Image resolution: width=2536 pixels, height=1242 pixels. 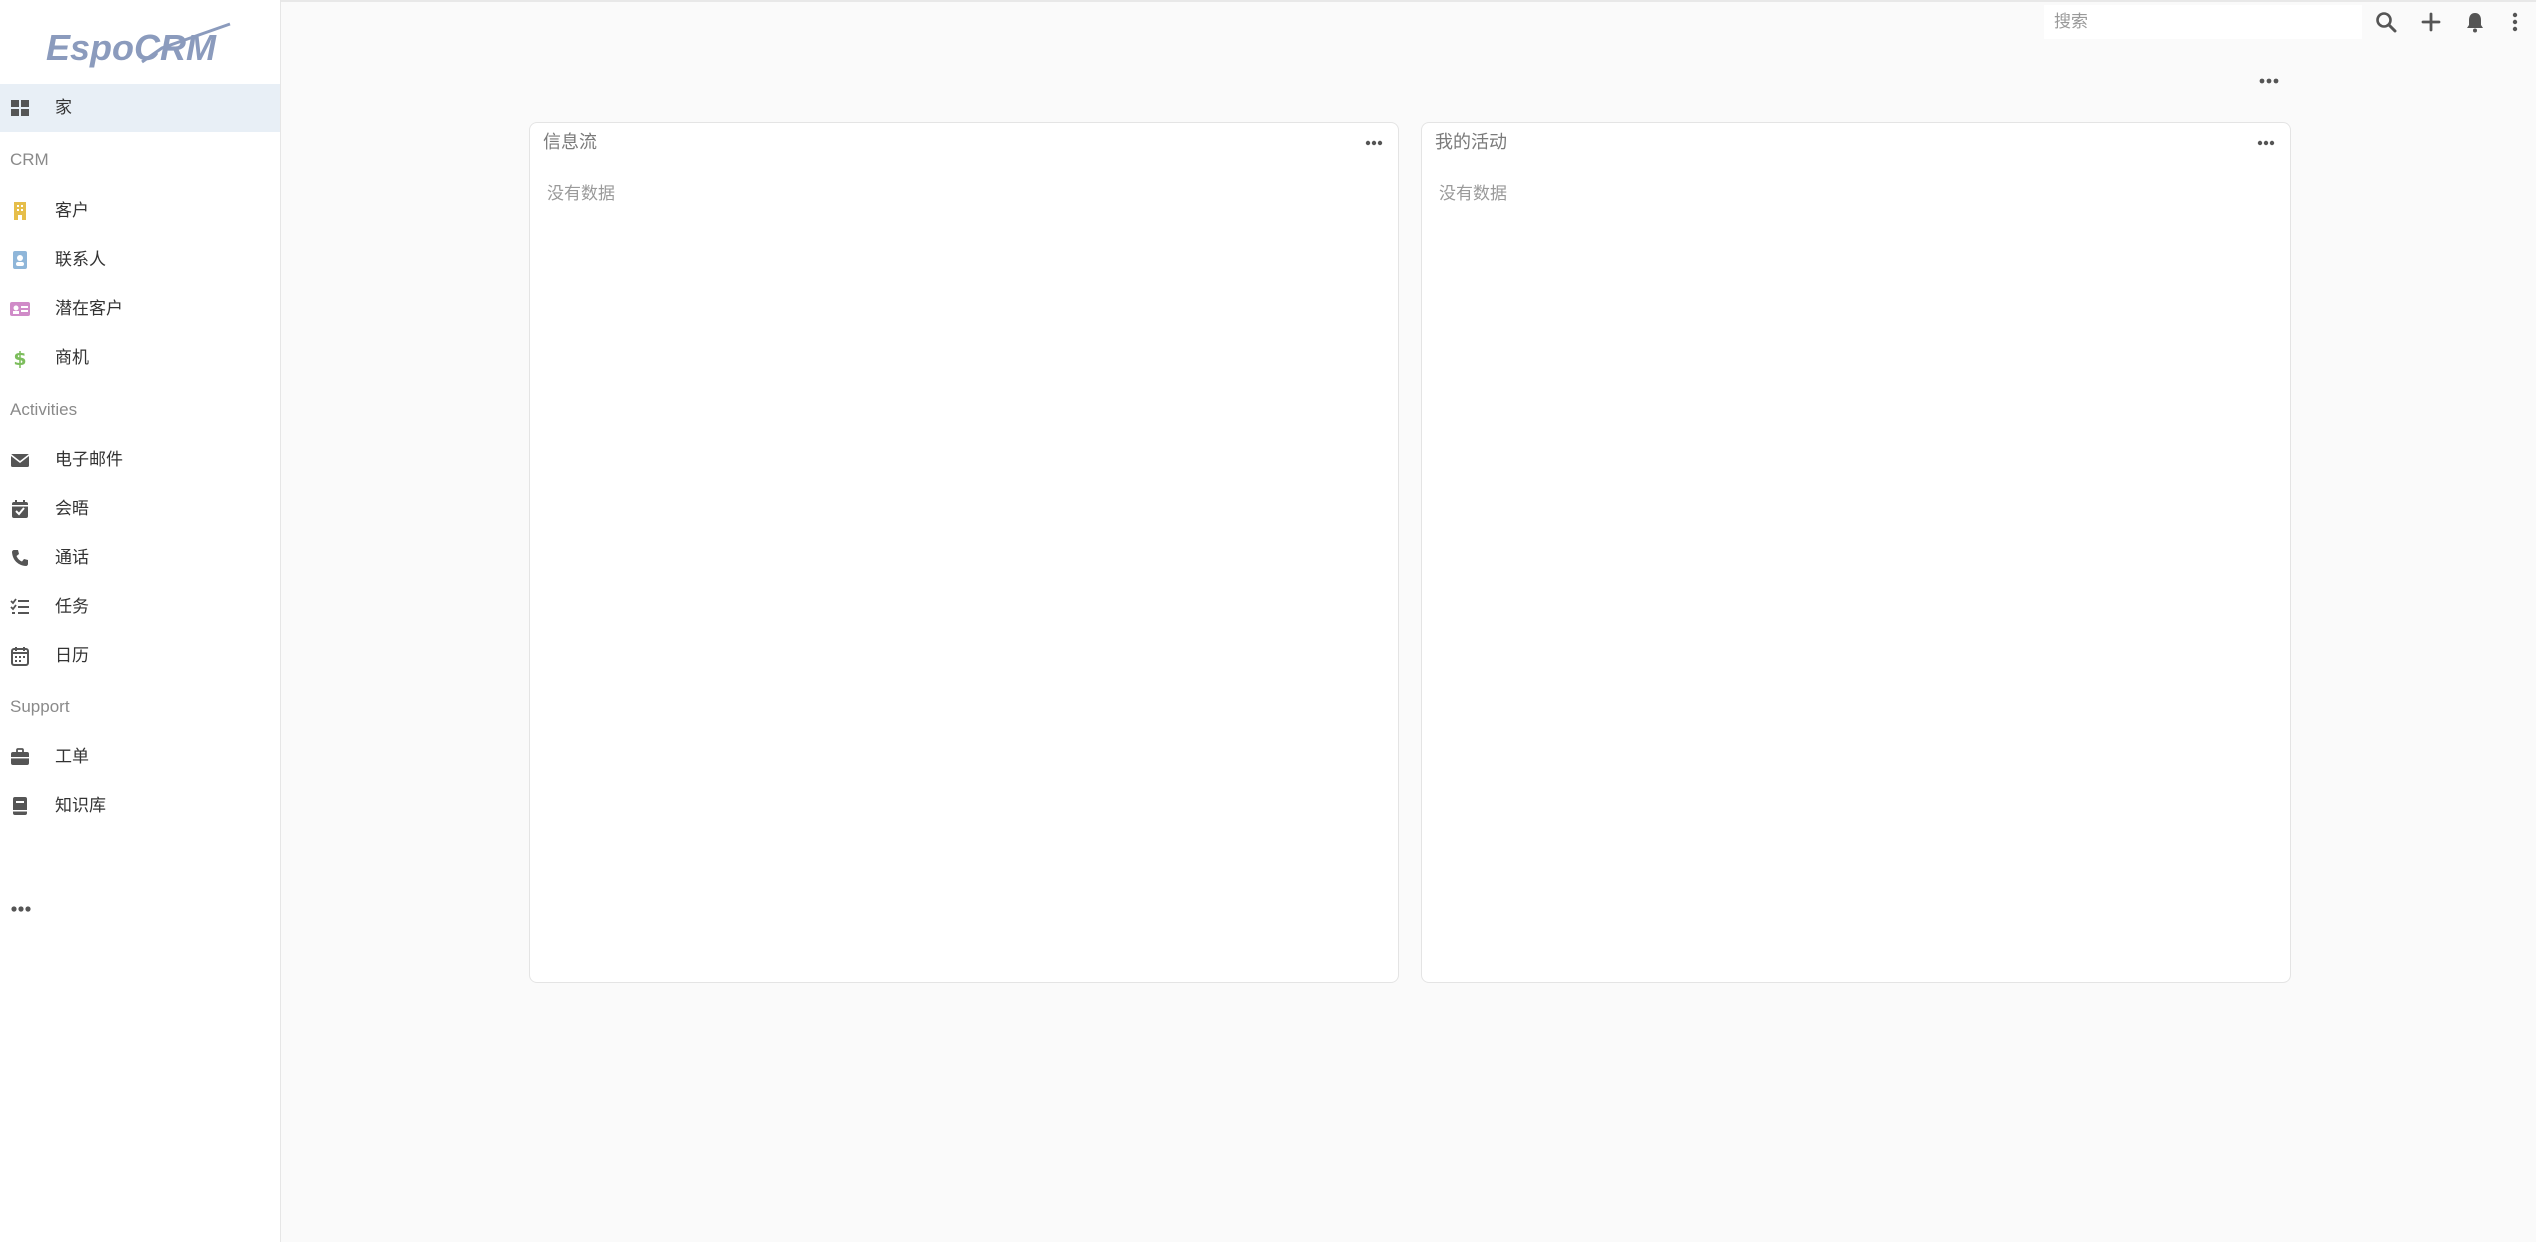 What do you see at coordinates (140, 358) in the screenshot?
I see `sidebar-item-opportunities: $ 商机` at bounding box center [140, 358].